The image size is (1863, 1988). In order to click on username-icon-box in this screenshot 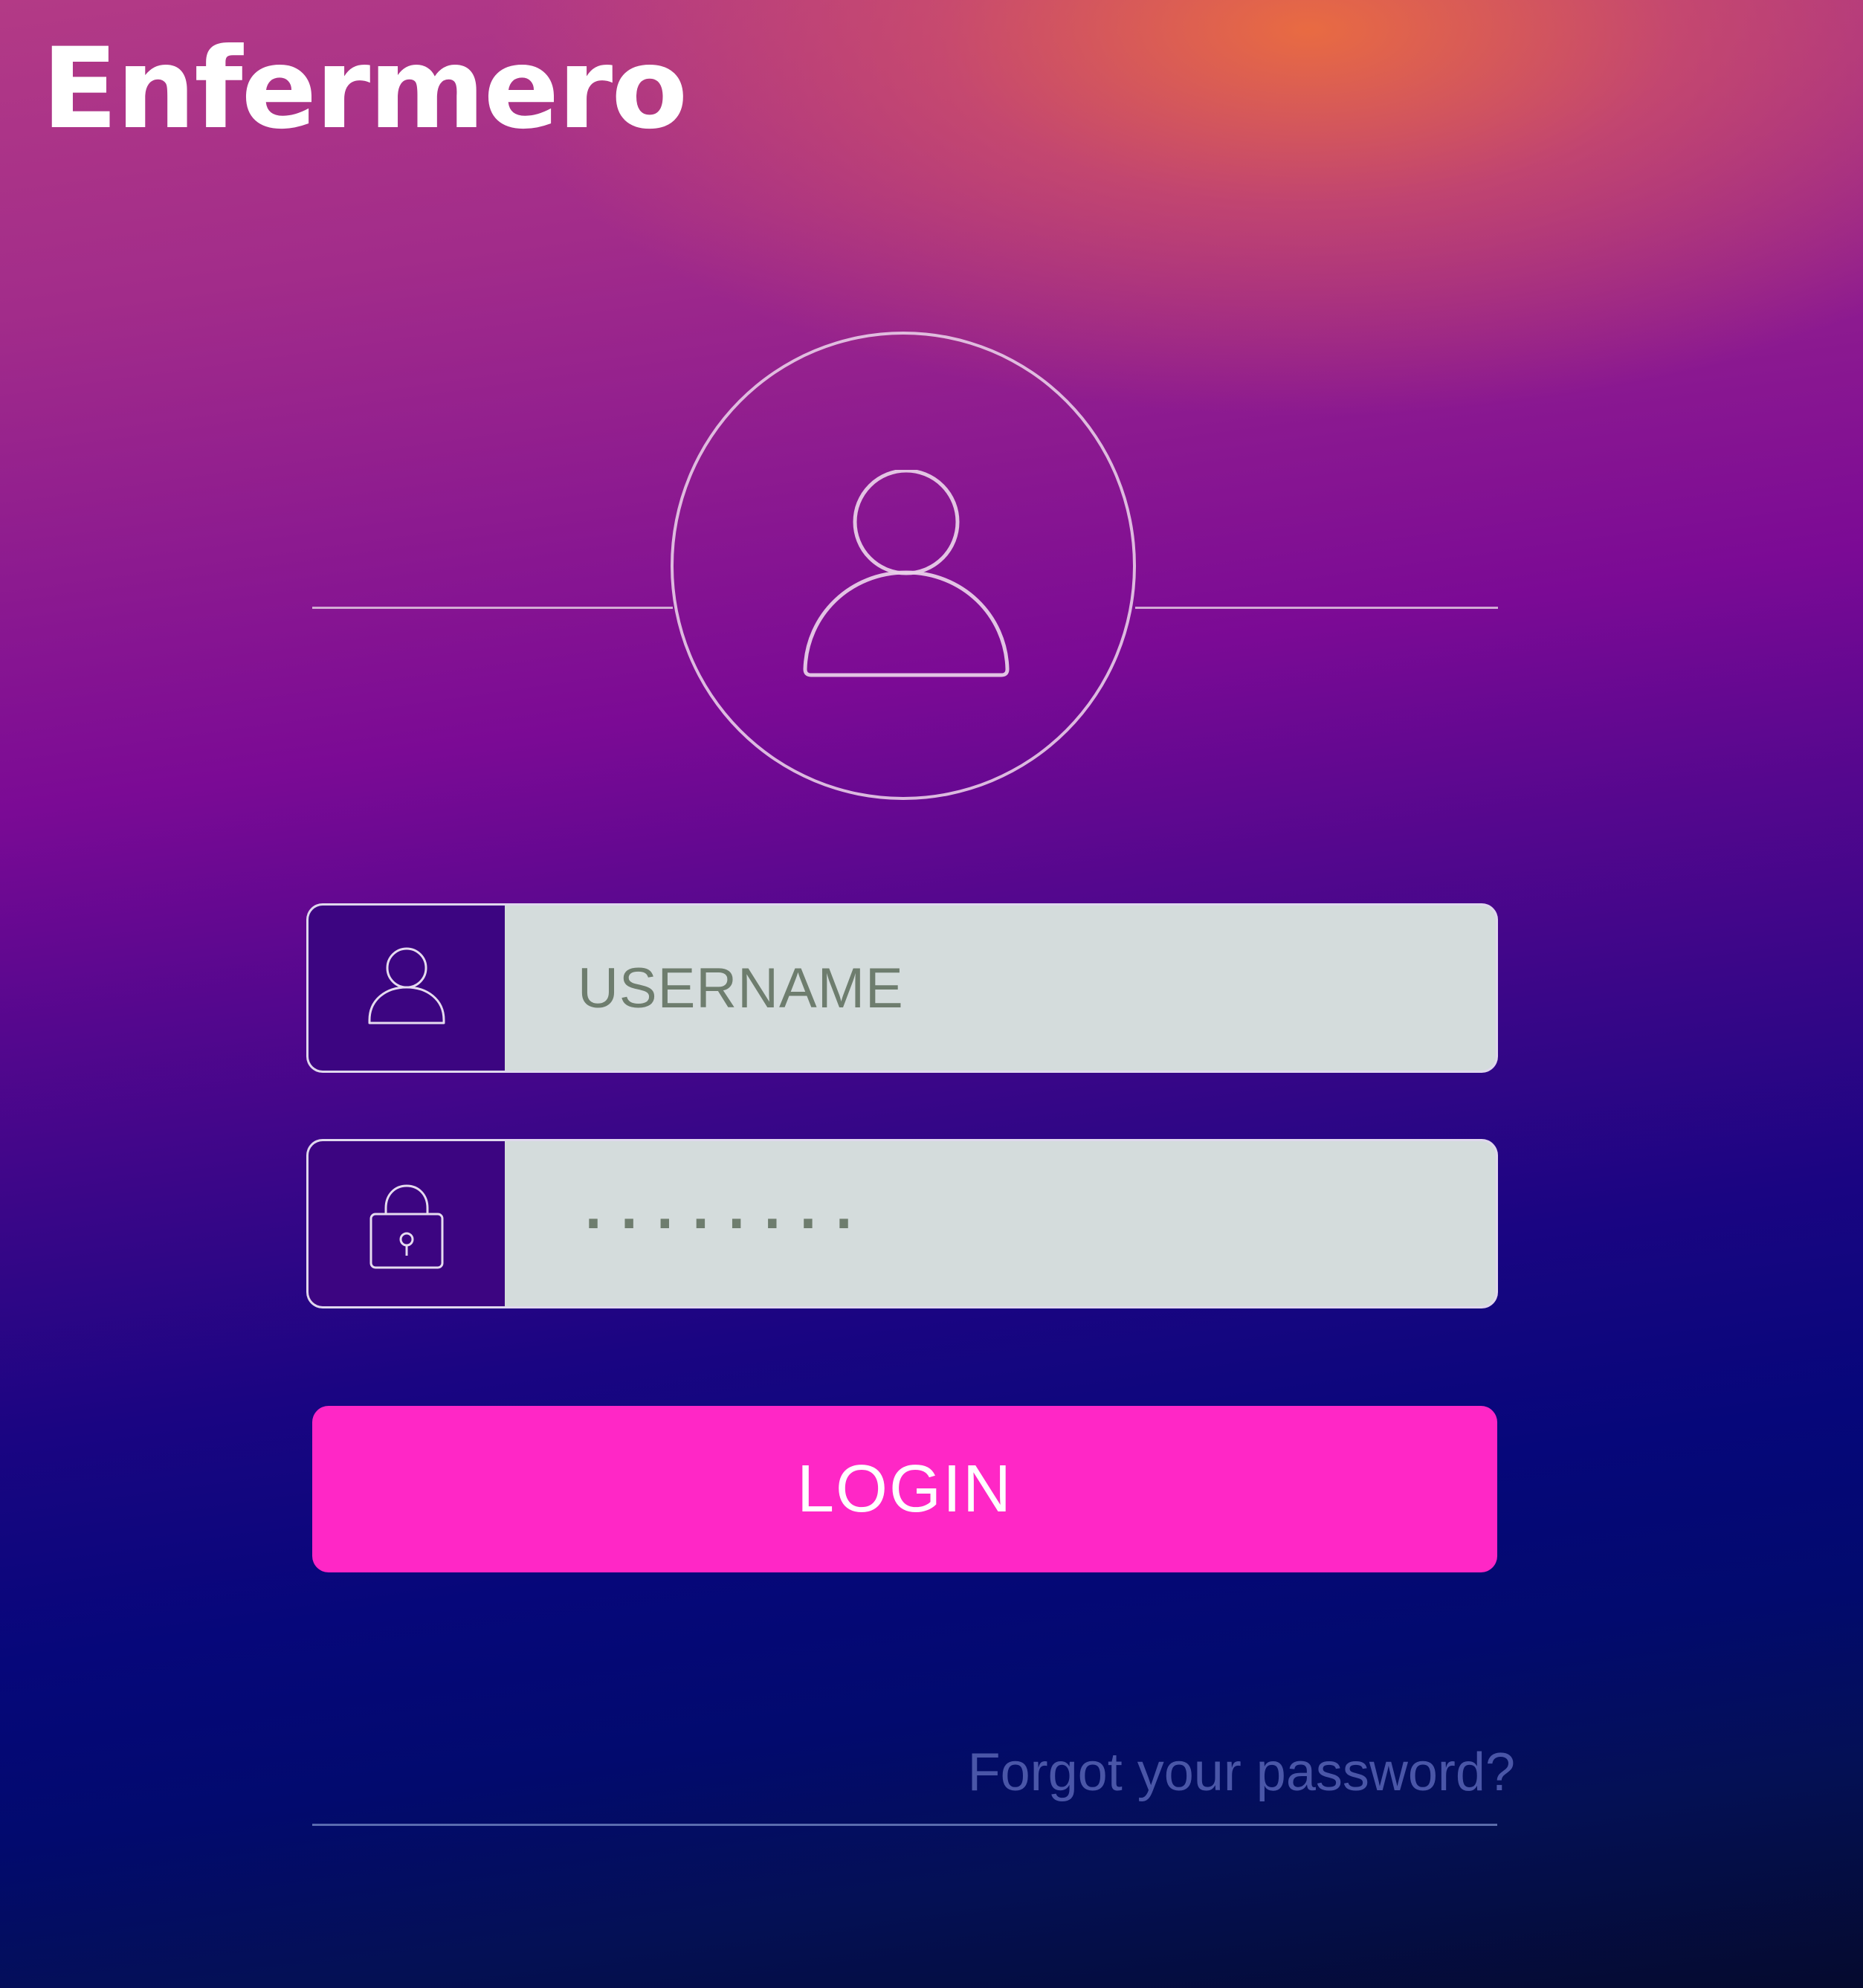, I will do `click(407, 988)`.